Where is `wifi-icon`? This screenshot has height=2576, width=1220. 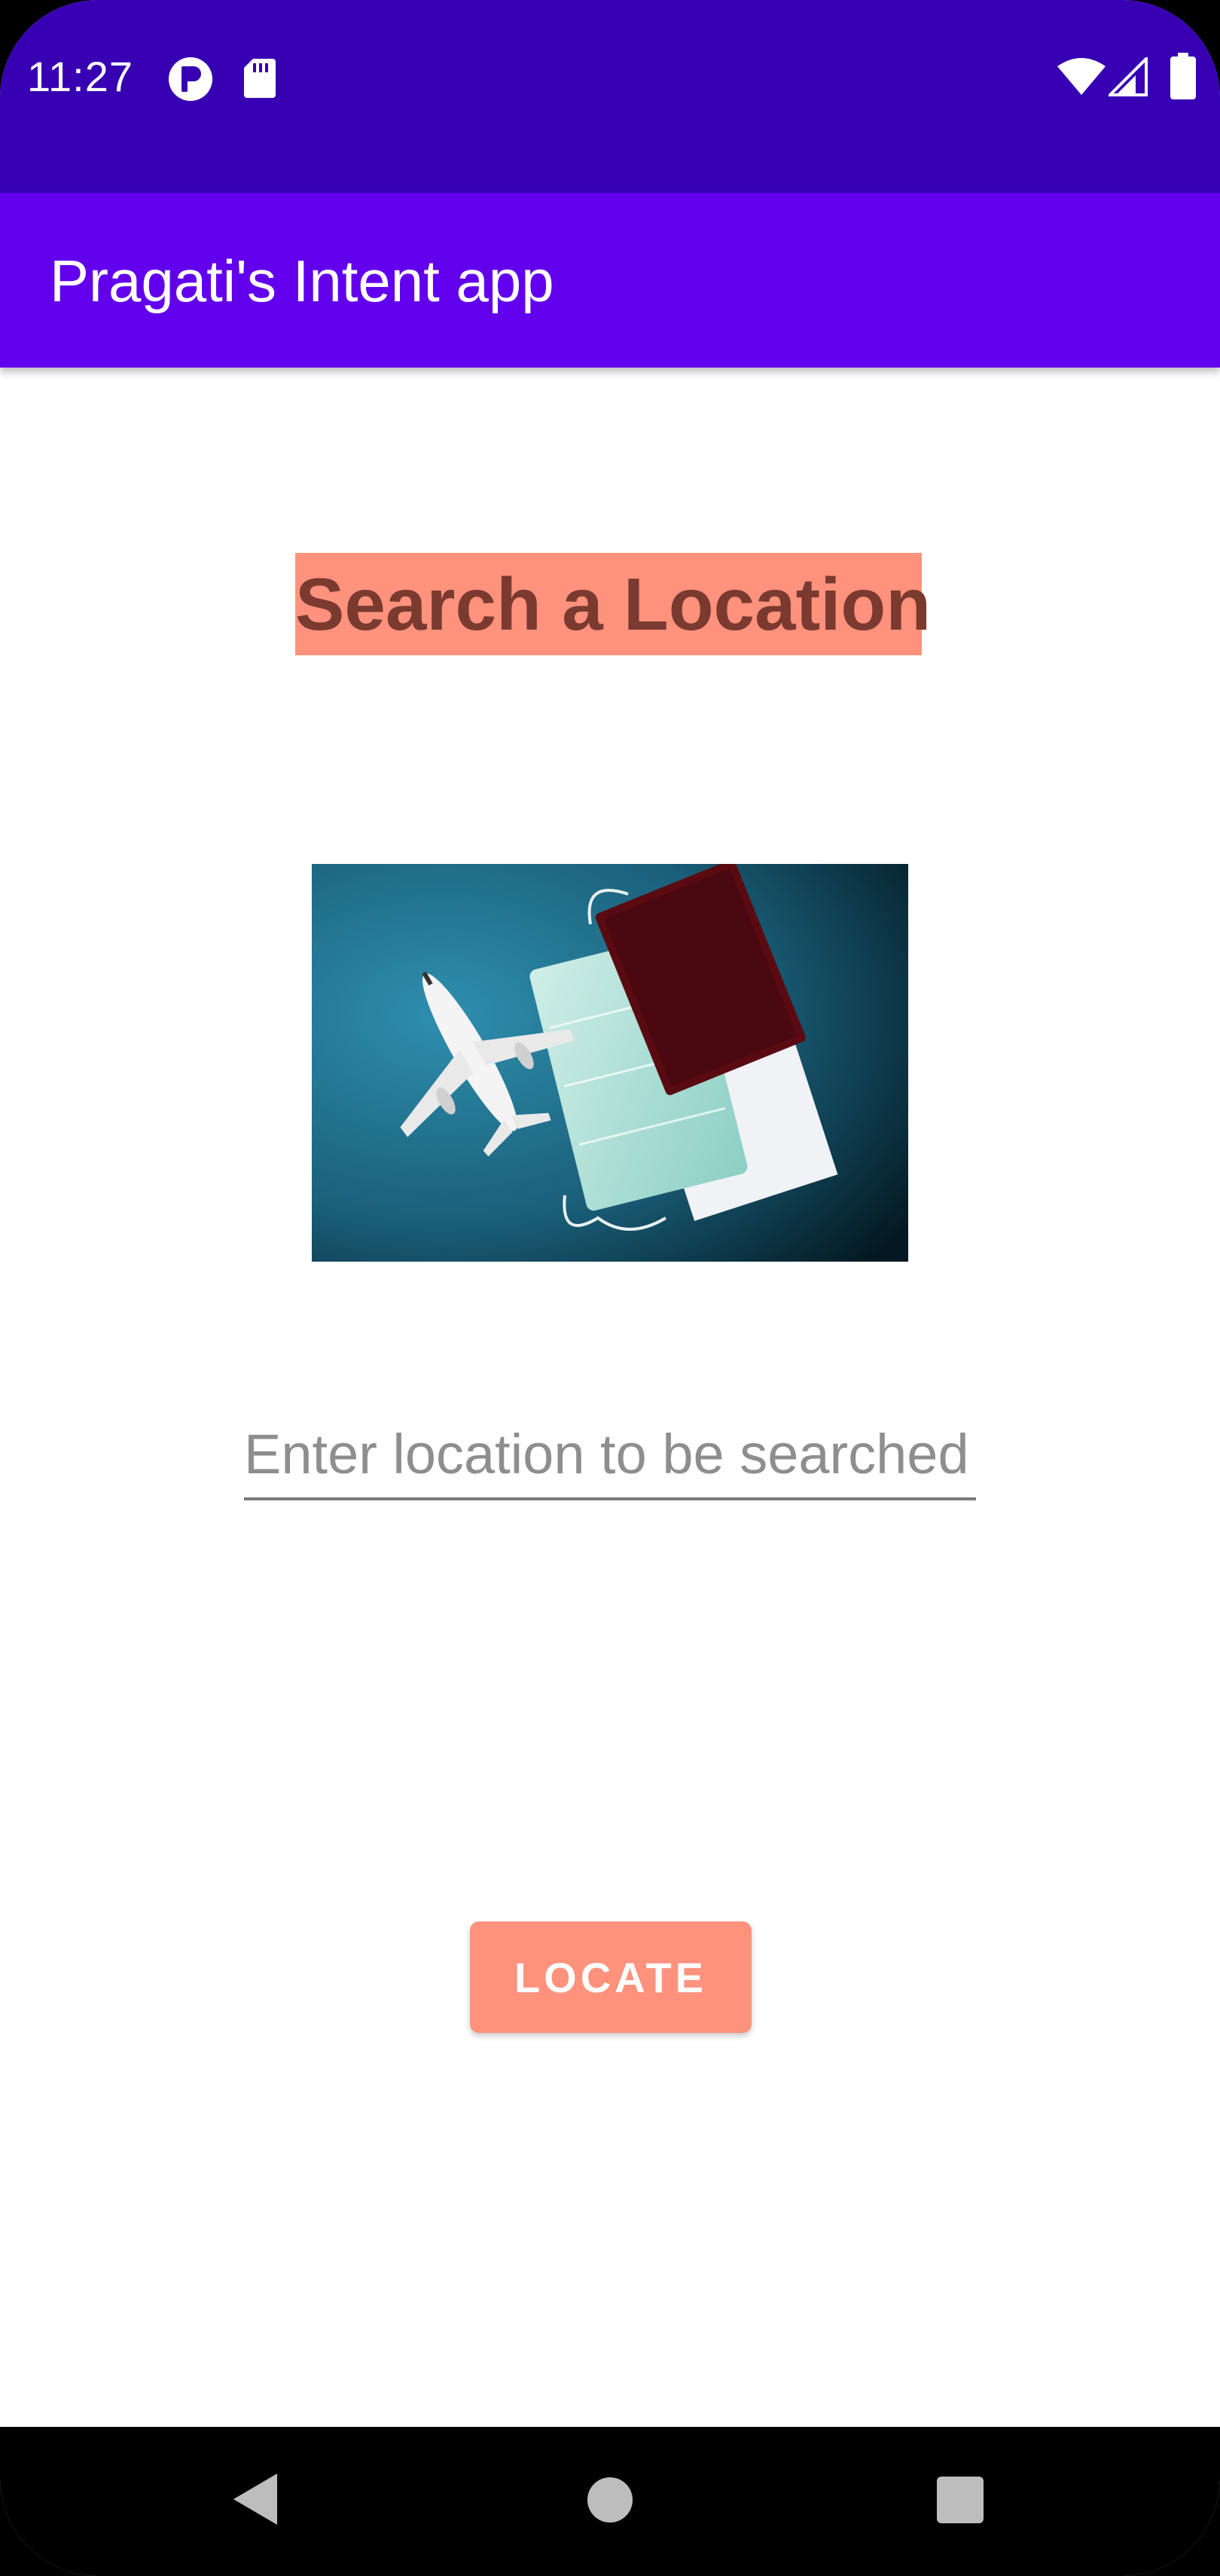 wifi-icon is located at coordinates (1081, 76).